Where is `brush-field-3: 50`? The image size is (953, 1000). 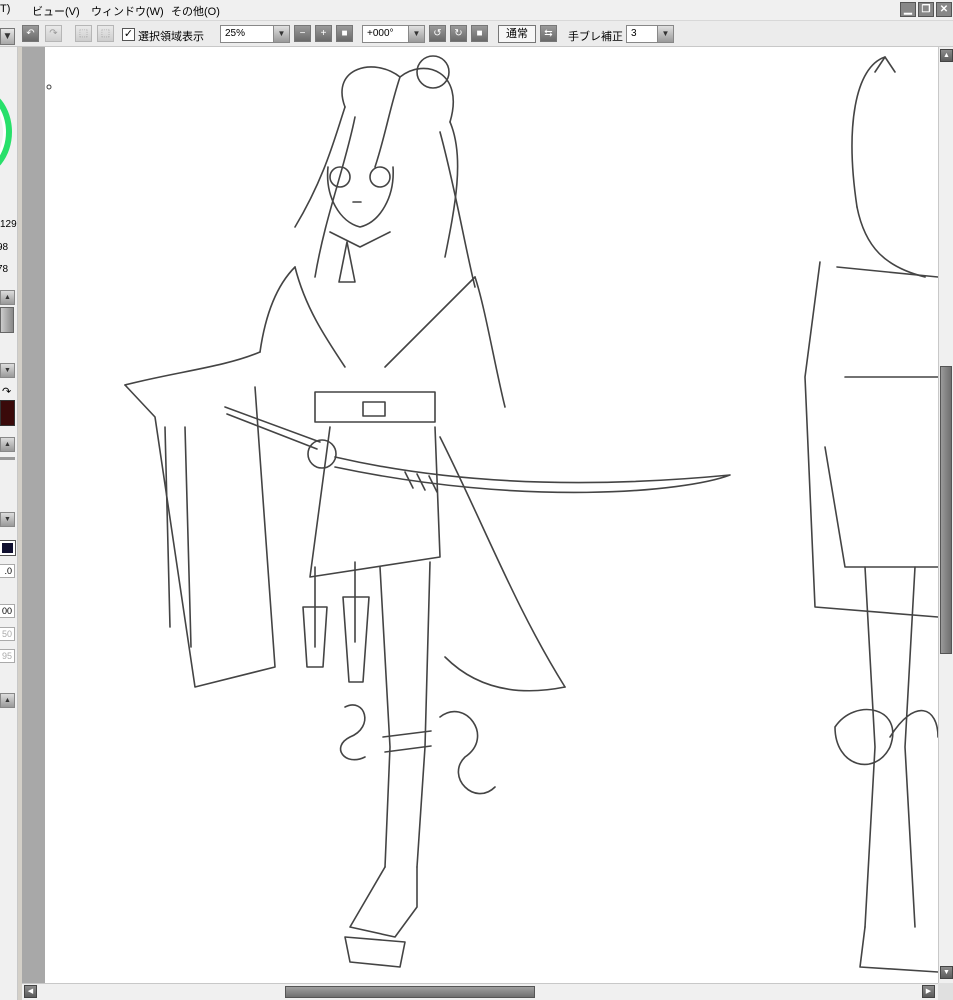
brush-field-3: 50 is located at coordinates (7, 634).